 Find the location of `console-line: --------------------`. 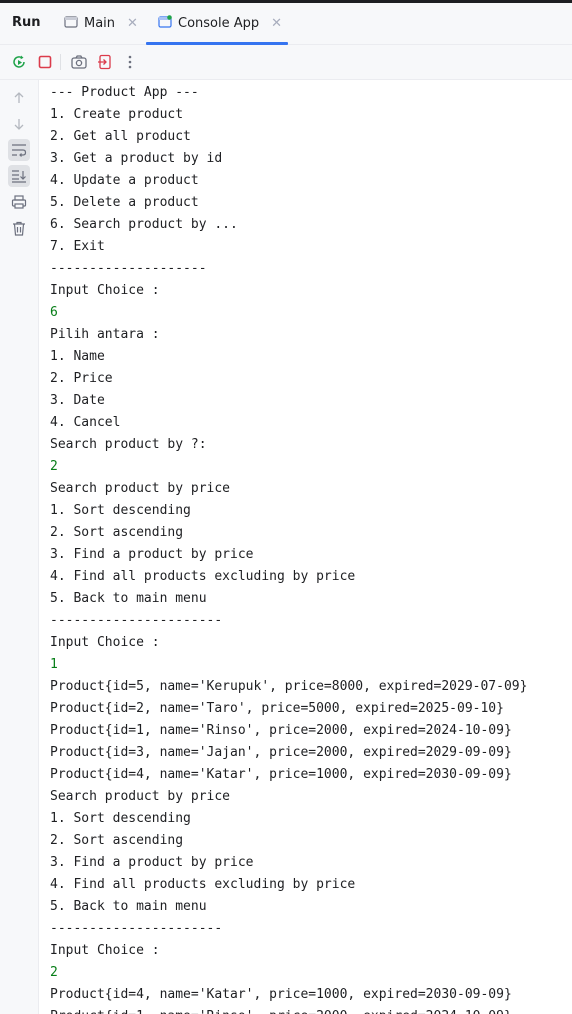

console-line: -------------------- is located at coordinates (128, 268).